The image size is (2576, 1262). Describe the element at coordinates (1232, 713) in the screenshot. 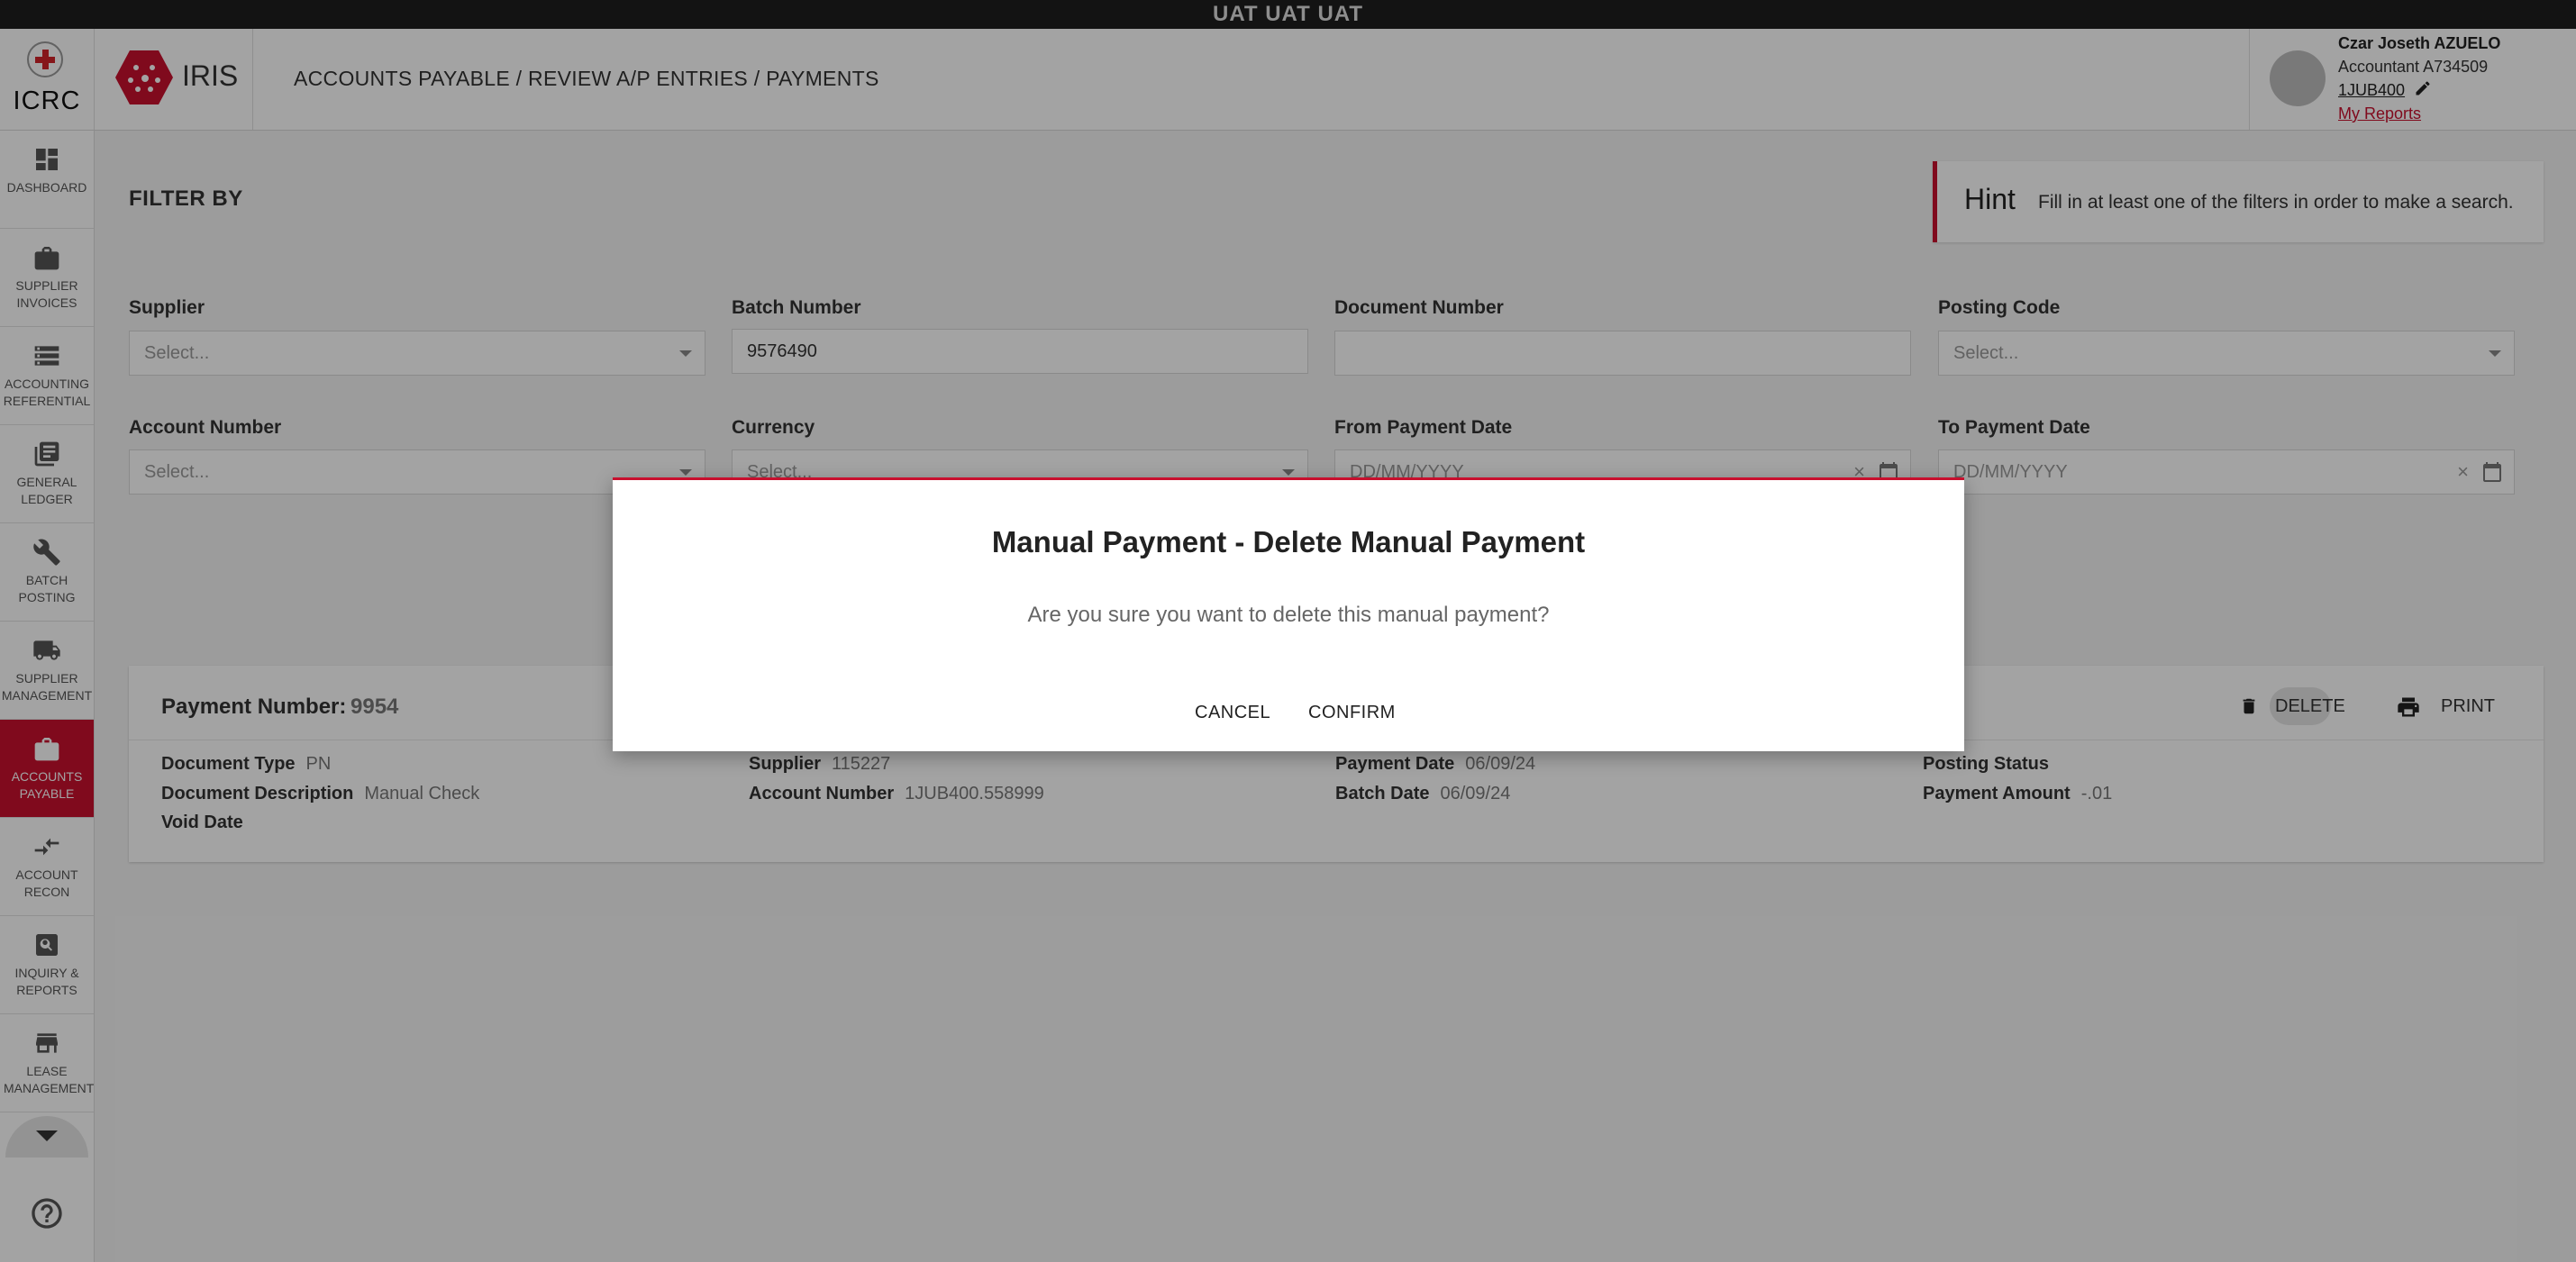

I see `cancel-button: CANCEL` at that location.